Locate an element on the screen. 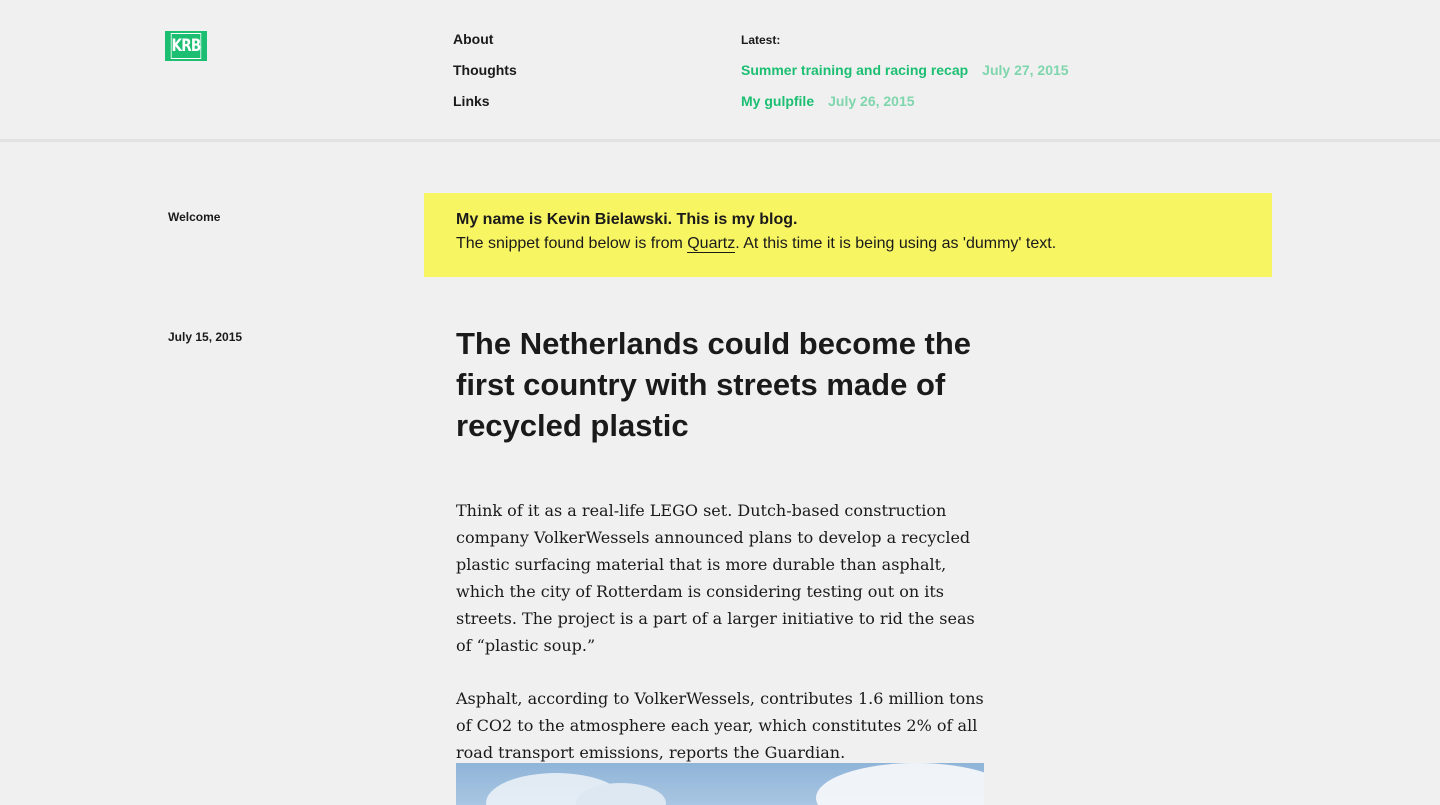 This screenshot has width=1440, height=805. latest-post-date: July 26, 2015 is located at coordinates (871, 101).